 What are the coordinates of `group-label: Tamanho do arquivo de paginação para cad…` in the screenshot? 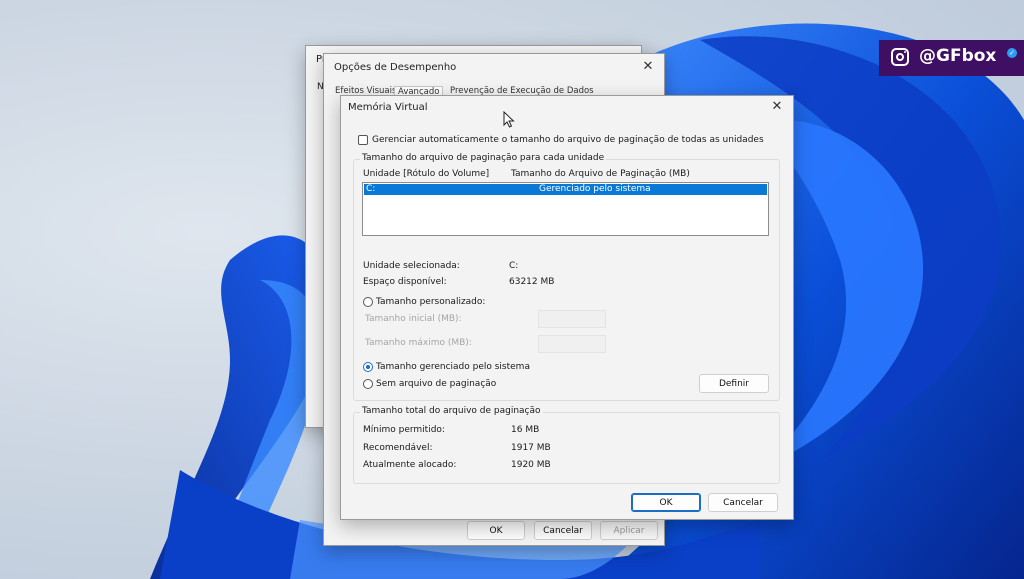 It's located at (483, 158).